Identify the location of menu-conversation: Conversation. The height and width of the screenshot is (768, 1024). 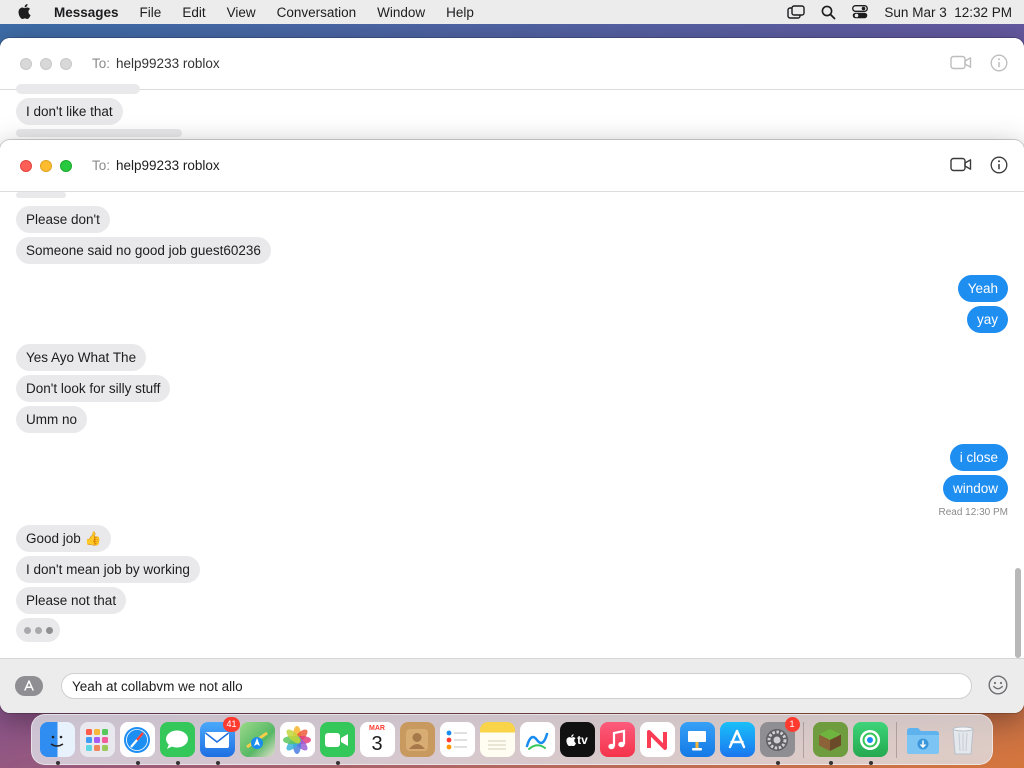
(317, 12).